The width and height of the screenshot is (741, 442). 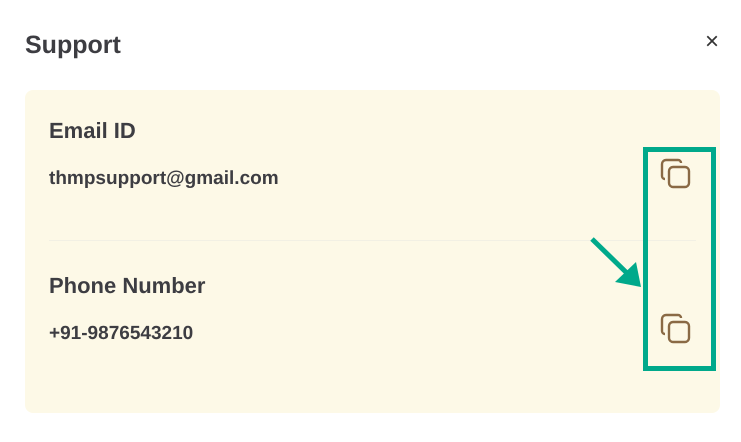 I want to click on close-button: ×, so click(x=711, y=42).